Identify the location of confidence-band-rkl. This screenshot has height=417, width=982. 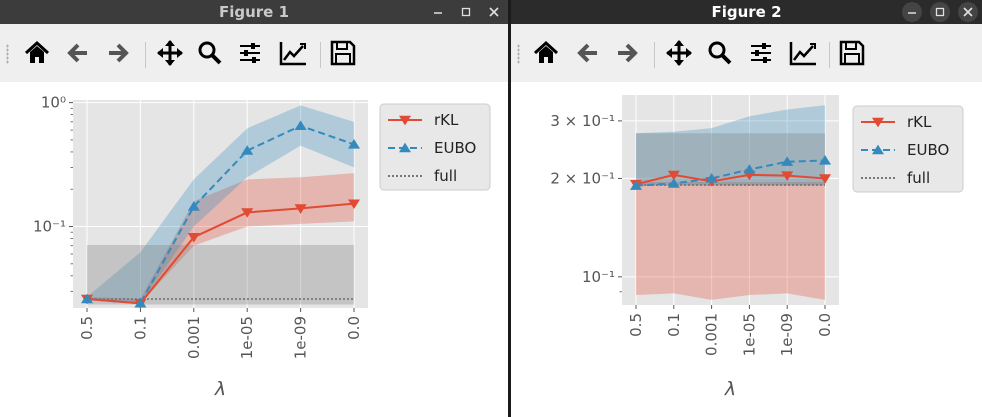
(730, 241).